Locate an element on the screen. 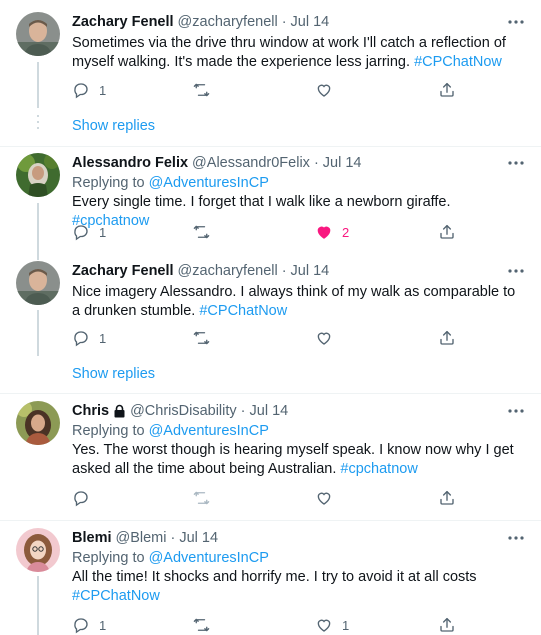 This screenshot has height=635, width=541. like-button: 2 is located at coordinates (332, 232).